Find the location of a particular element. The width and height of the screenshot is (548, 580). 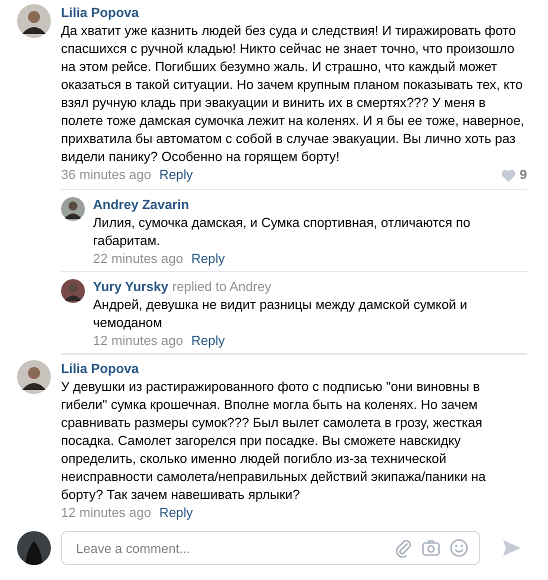

paperclip-icon is located at coordinates (403, 548).